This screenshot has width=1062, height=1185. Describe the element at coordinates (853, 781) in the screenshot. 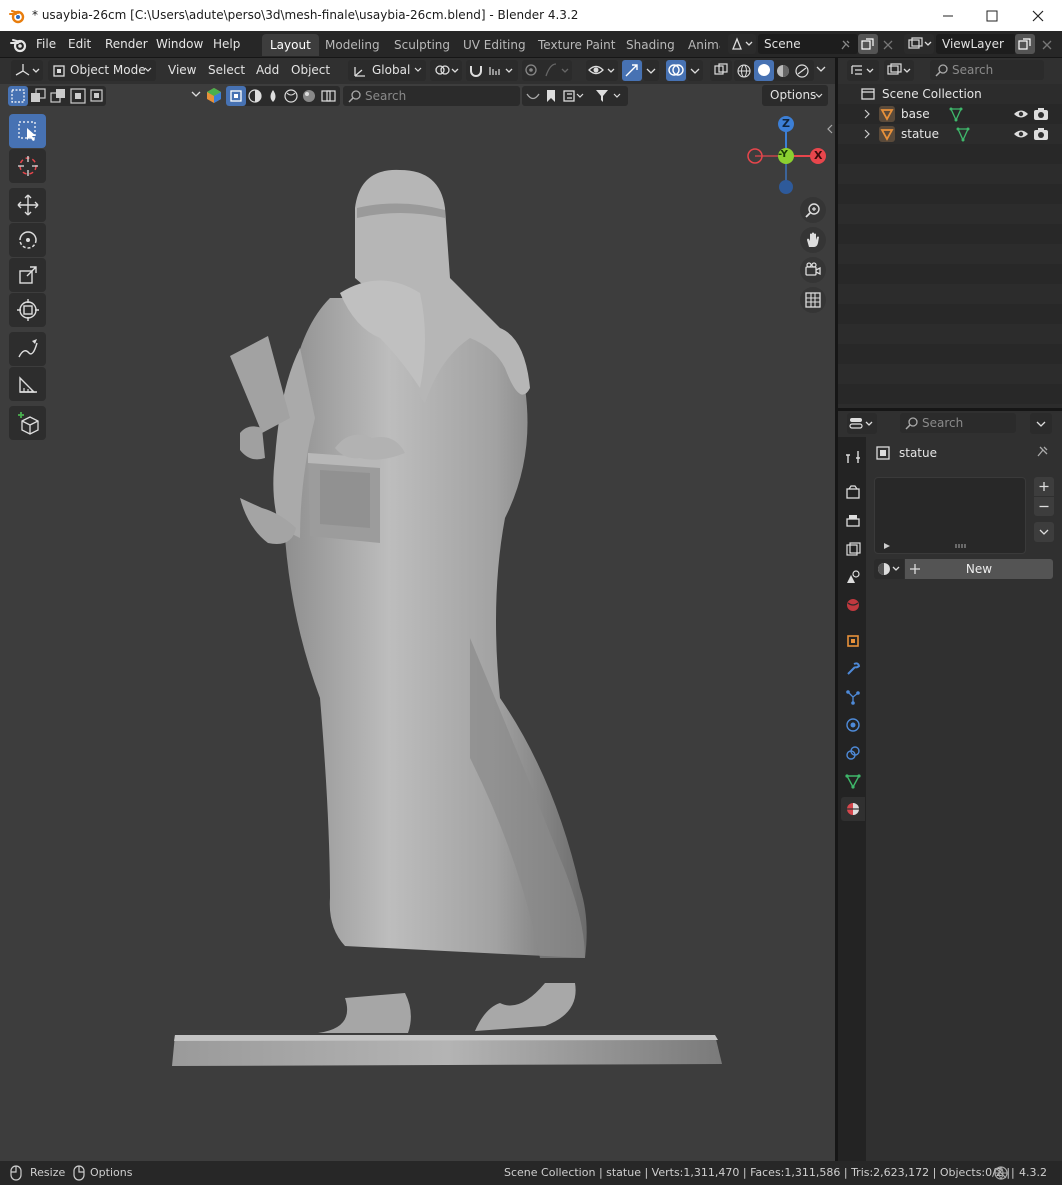

I see `tab-data` at that location.